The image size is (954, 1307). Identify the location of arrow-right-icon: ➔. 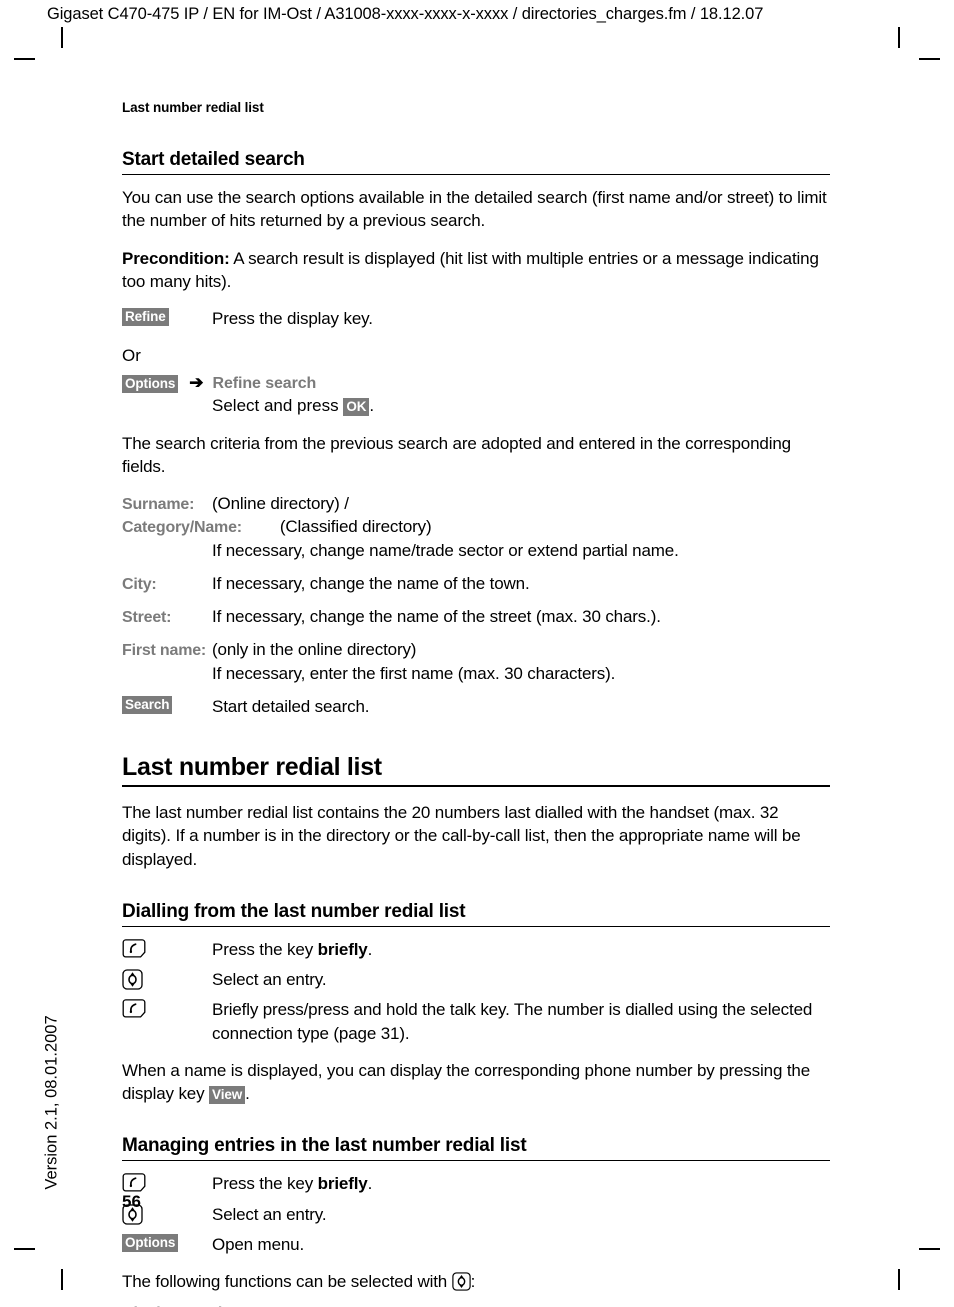
(196, 383).